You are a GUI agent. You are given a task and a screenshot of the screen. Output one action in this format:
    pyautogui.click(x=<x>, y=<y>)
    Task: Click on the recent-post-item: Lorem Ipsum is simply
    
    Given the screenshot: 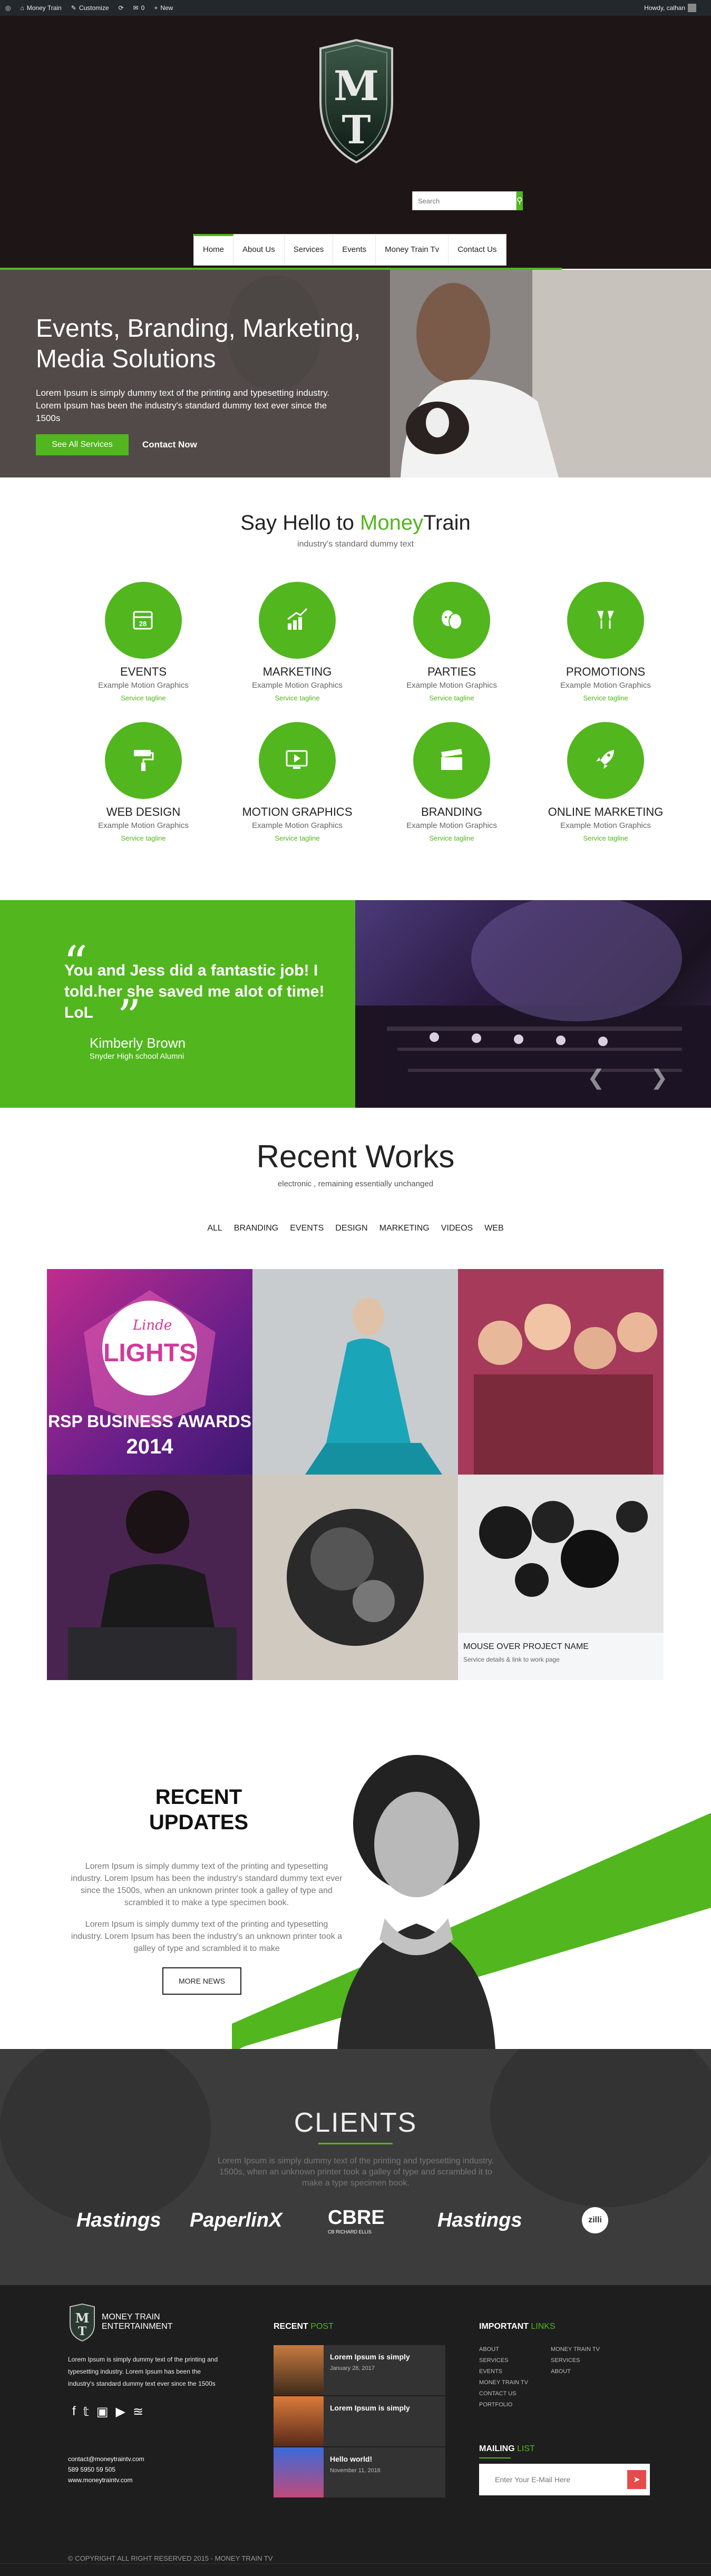 What is the action you would take?
    pyautogui.click(x=360, y=2421)
    